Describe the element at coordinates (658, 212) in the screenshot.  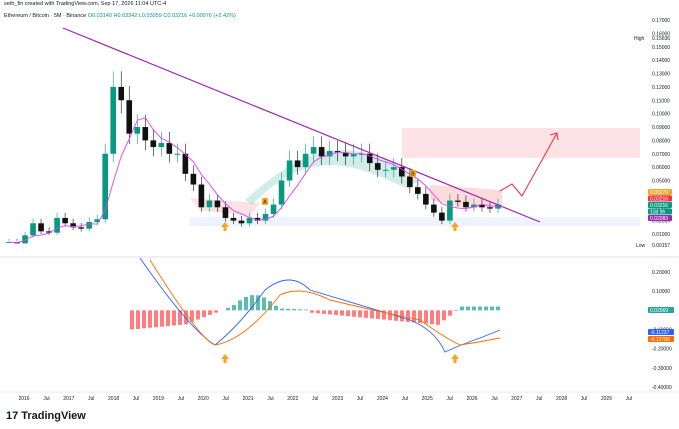
I see `price-badge-label: 13d 9h` at that location.